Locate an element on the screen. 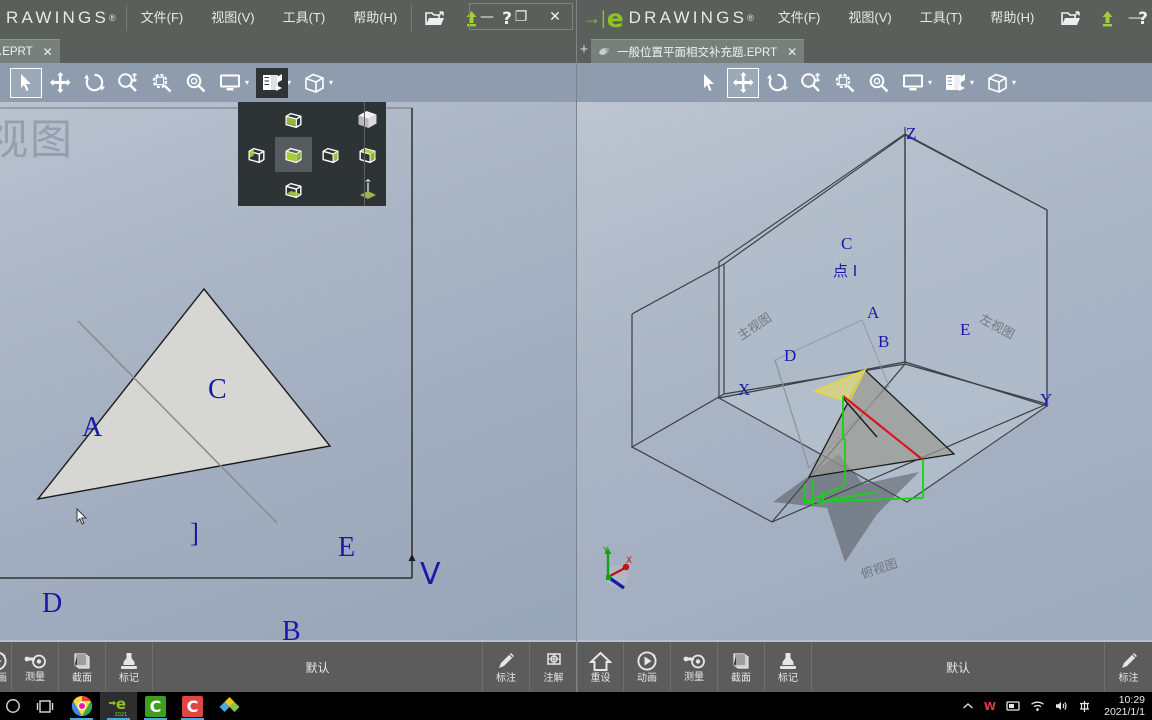 This screenshot has height=720, width=1152. tray-volume-icon is located at coordinates (1061, 706).